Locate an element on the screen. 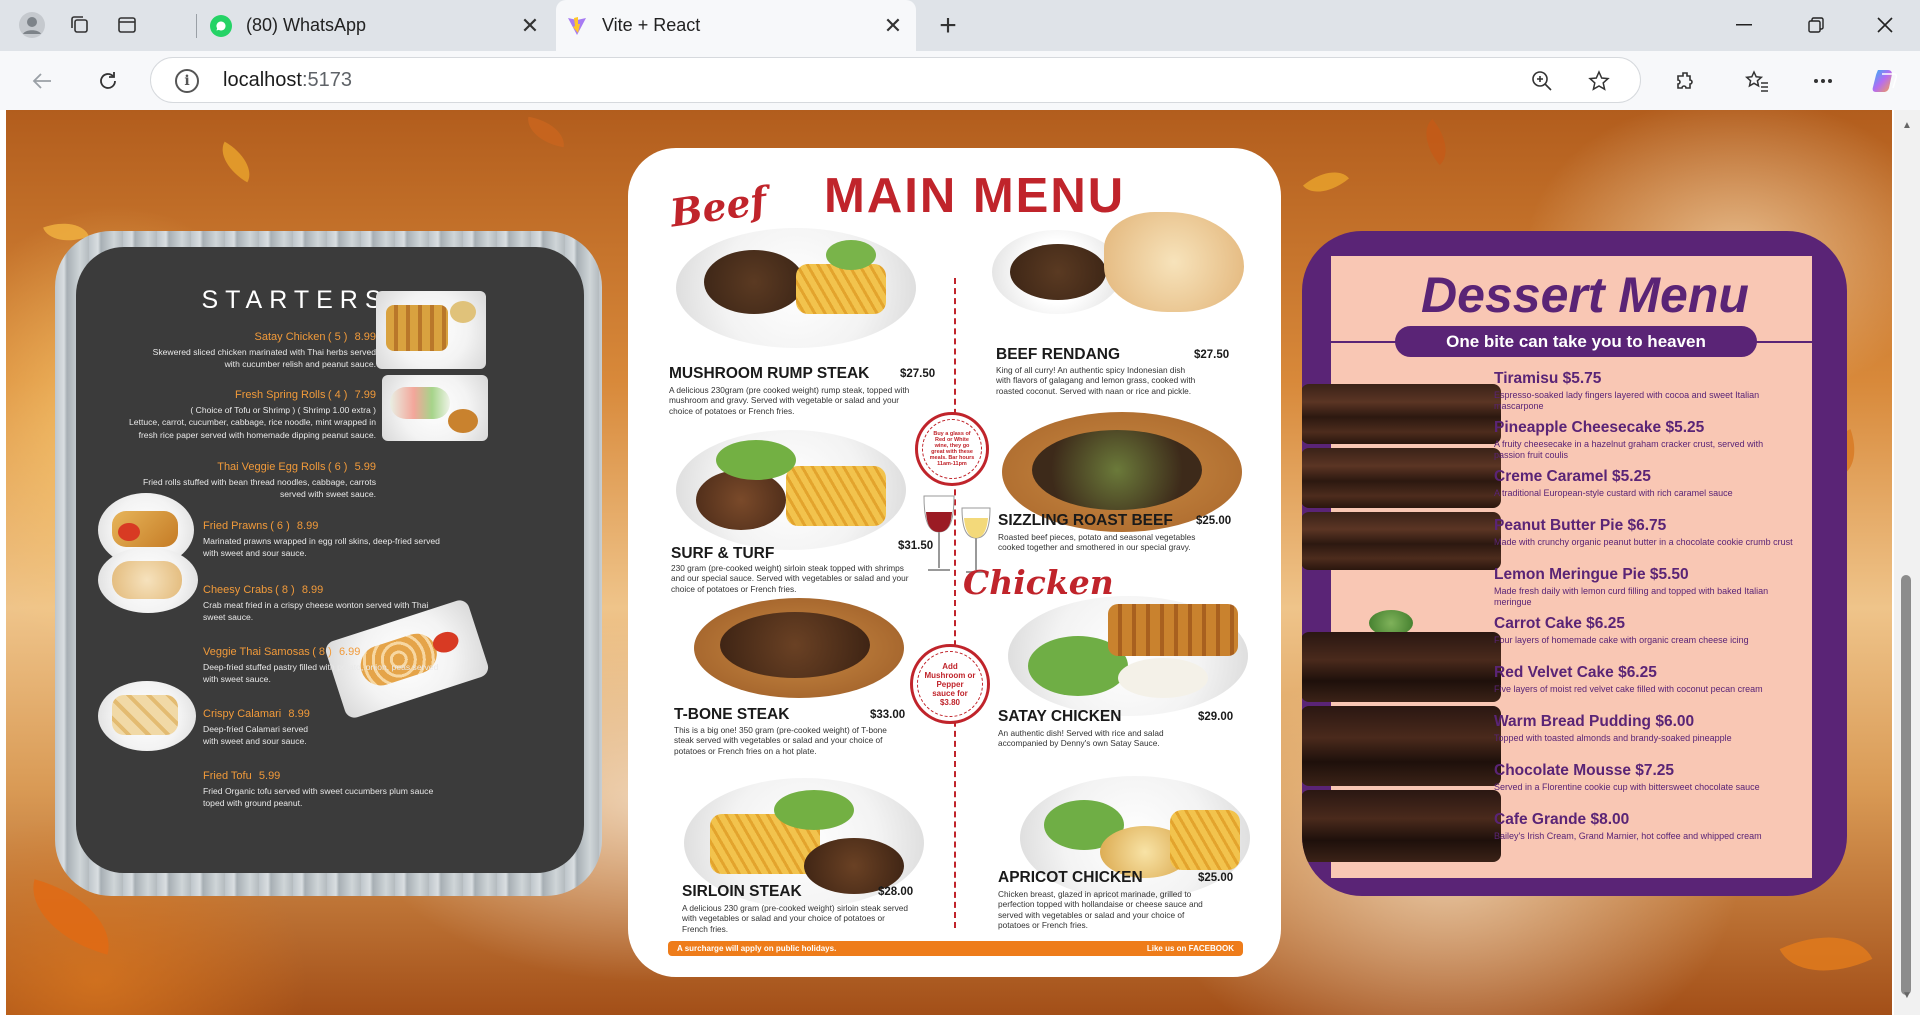  favorite-star-icon is located at coordinates (1599, 81).